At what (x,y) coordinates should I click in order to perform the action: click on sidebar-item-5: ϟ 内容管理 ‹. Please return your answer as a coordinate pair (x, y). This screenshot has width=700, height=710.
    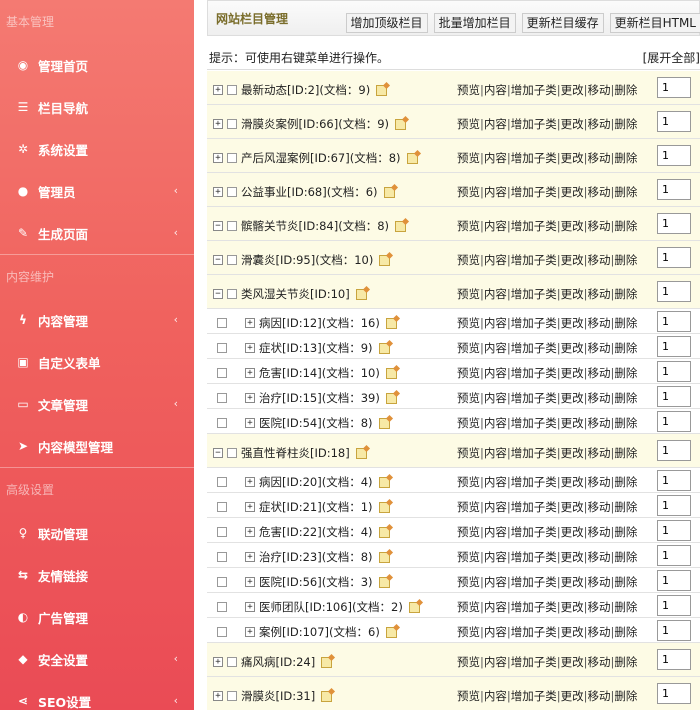
    Looking at the image, I should click on (97, 320).